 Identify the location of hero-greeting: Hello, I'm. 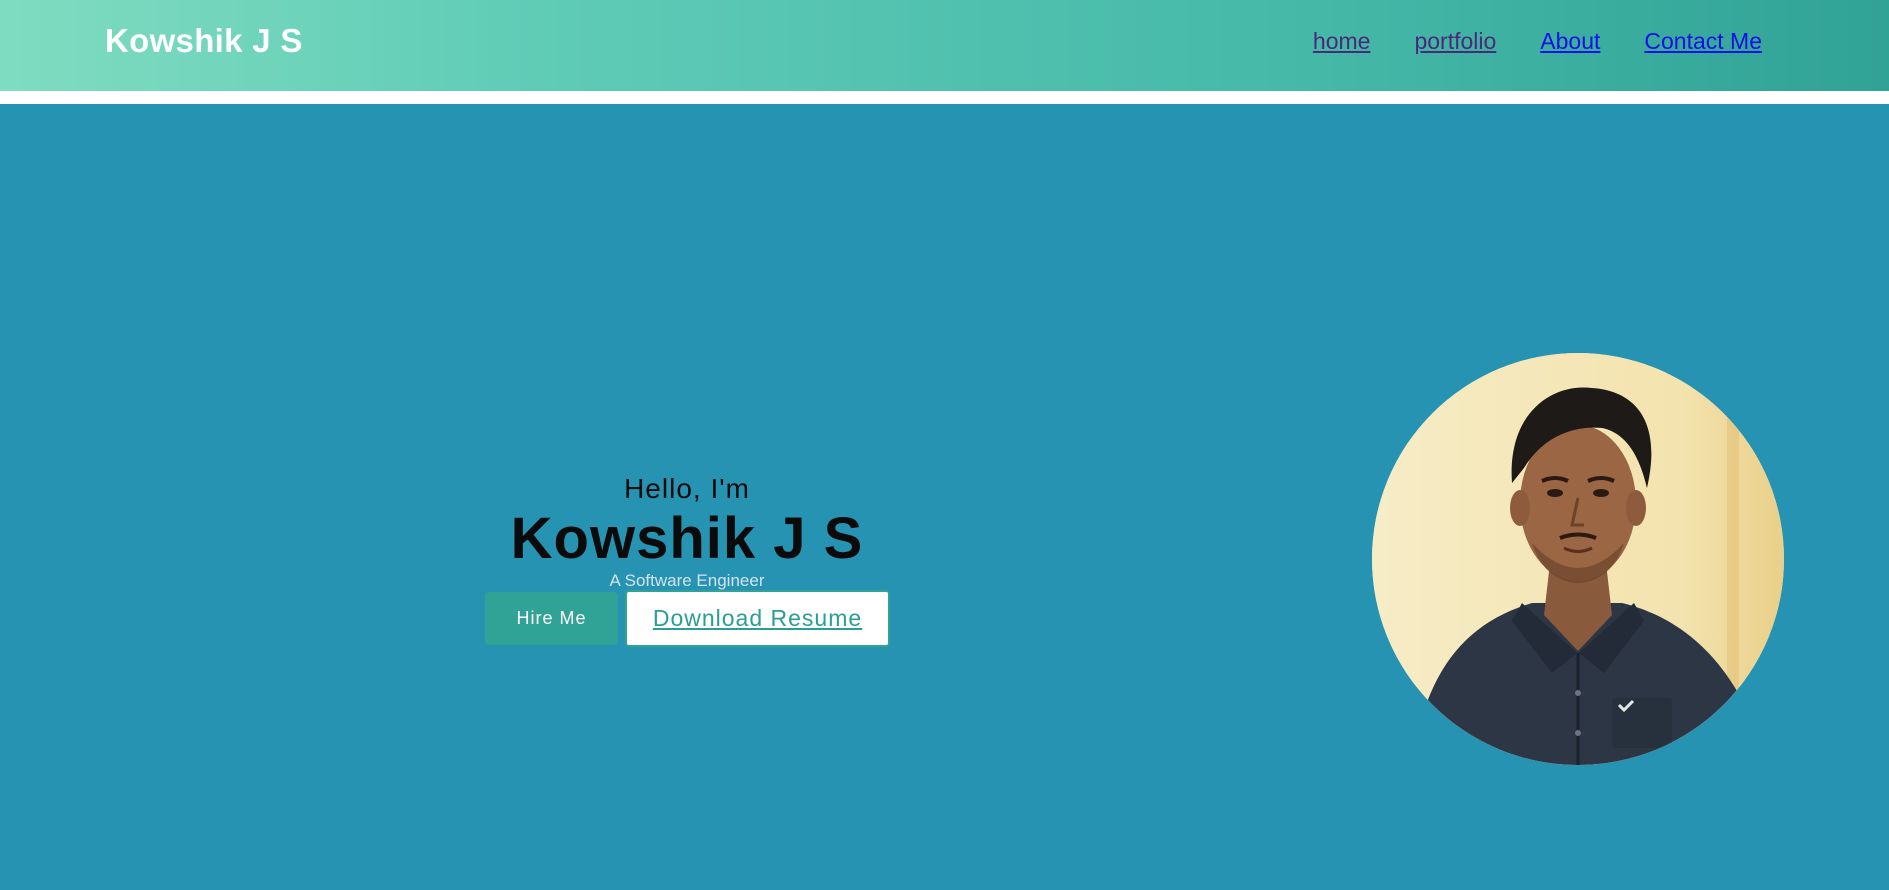
(687, 488).